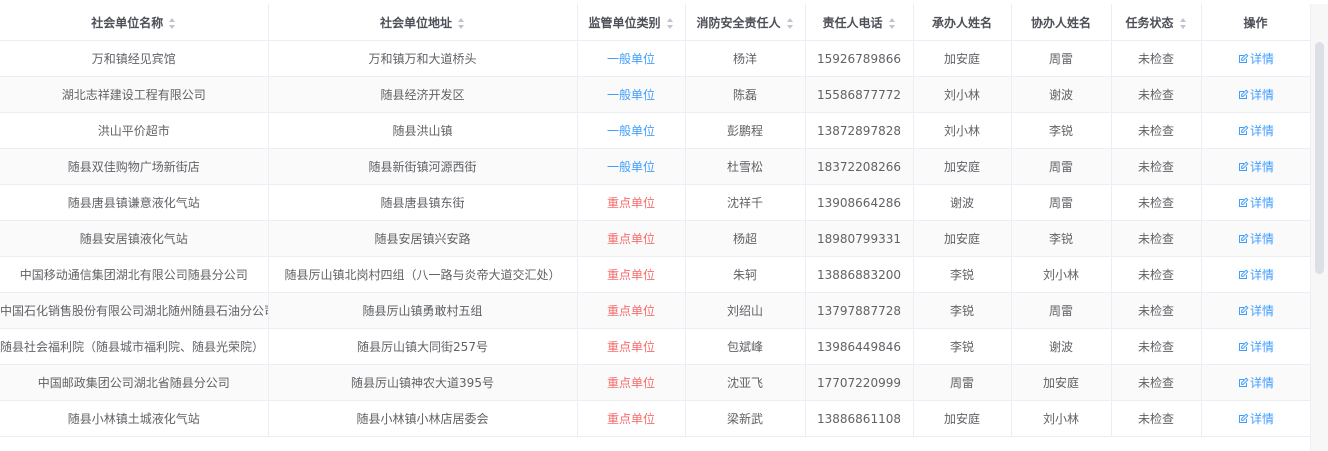 The image size is (1328, 451). I want to click on cell-task-status: 未检查, so click(1156, 346).